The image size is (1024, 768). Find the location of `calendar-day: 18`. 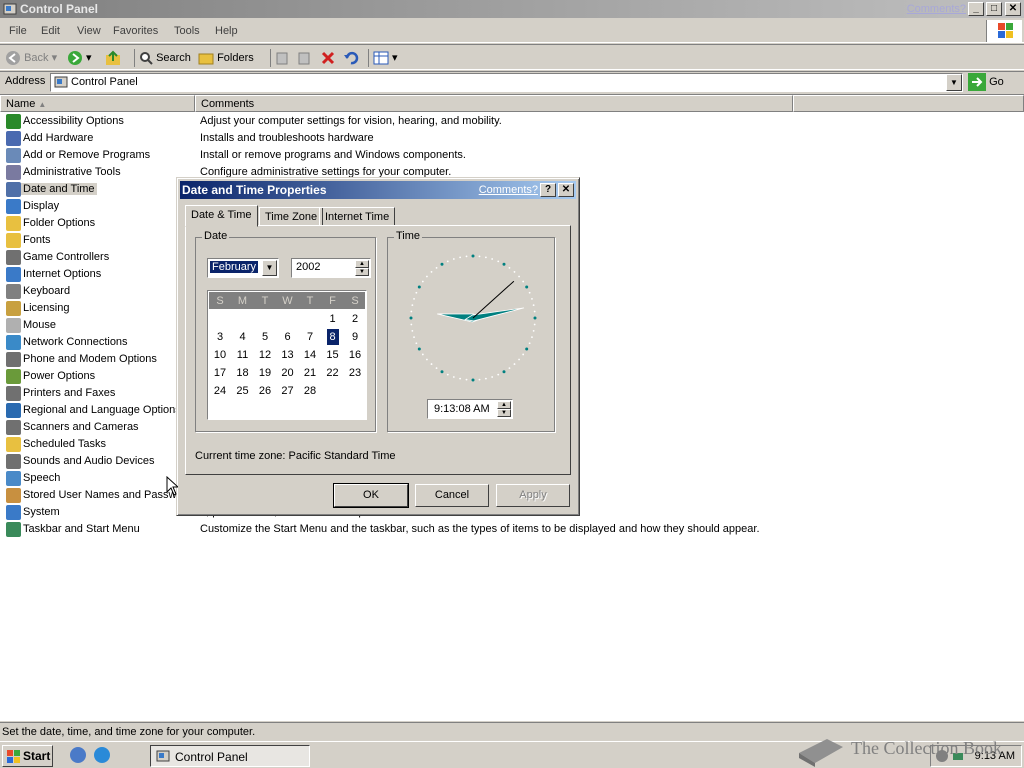

calendar-day: 18 is located at coordinates (243, 373).